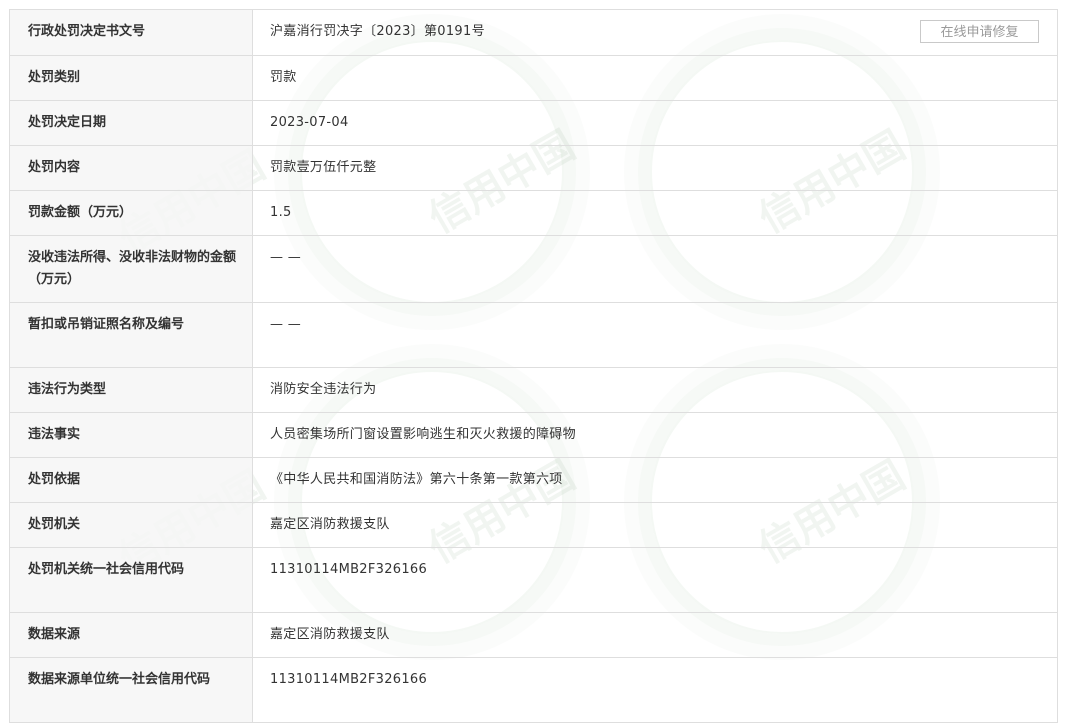 This screenshot has height=726, width=1069. I want to click on table-row: 处罚依据 《中华人民共和国消防法》第六十条第一款第六项, so click(533, 480).